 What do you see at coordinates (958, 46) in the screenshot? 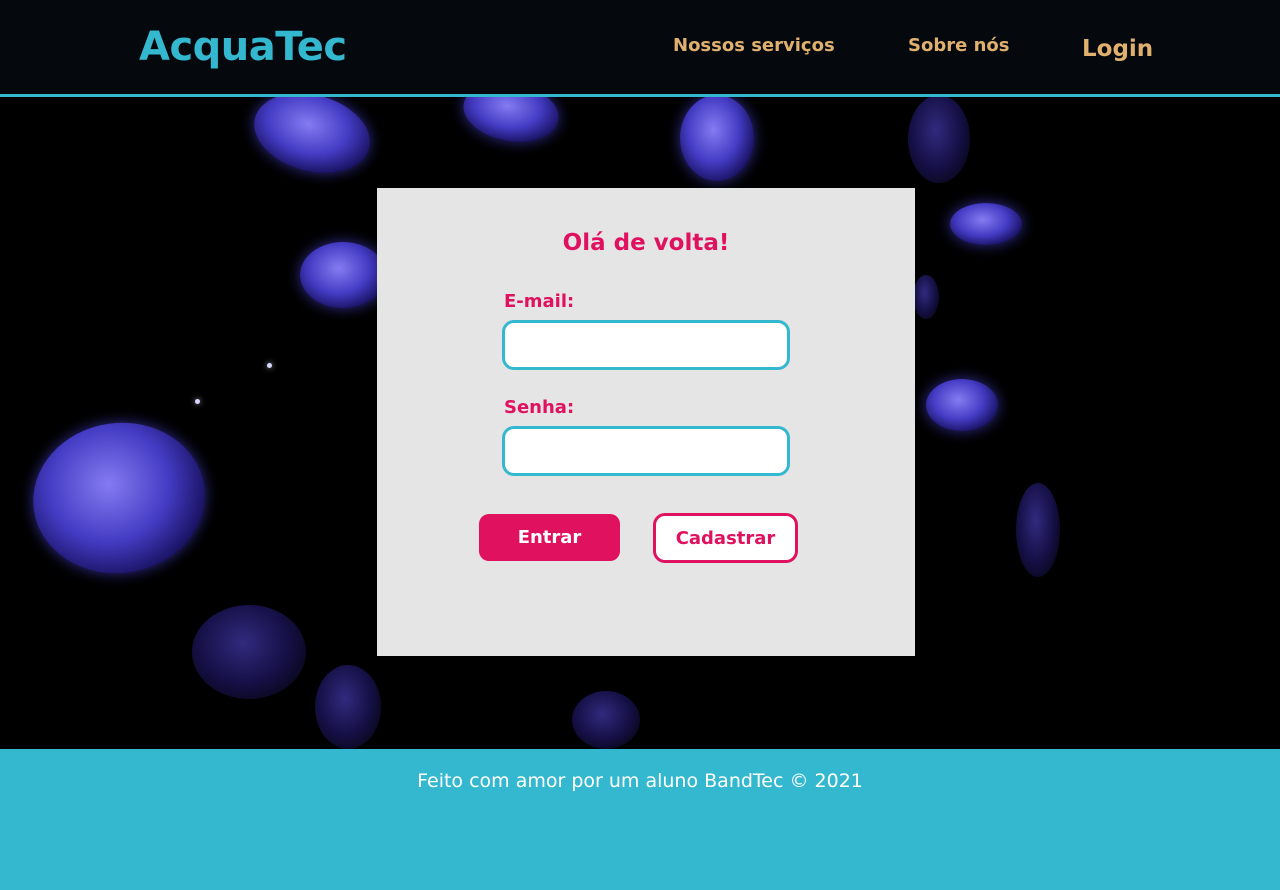
I see `nav-link-about: Sobre nós` at bounding box center [958, 46].